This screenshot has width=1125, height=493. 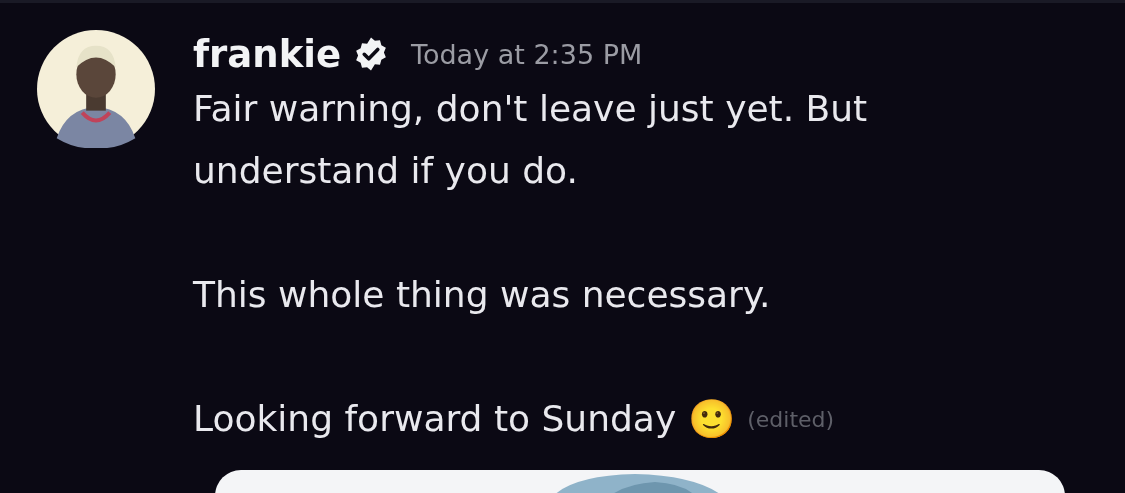 I want to click on timestamp: Today at 2:35 PM, so click(x=527, y=54).